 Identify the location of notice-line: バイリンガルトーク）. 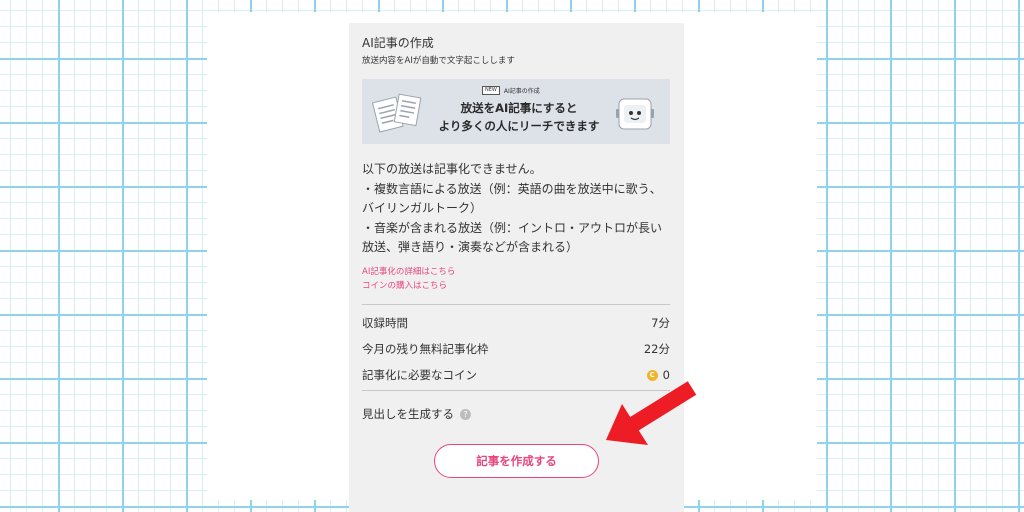
(422, 208).